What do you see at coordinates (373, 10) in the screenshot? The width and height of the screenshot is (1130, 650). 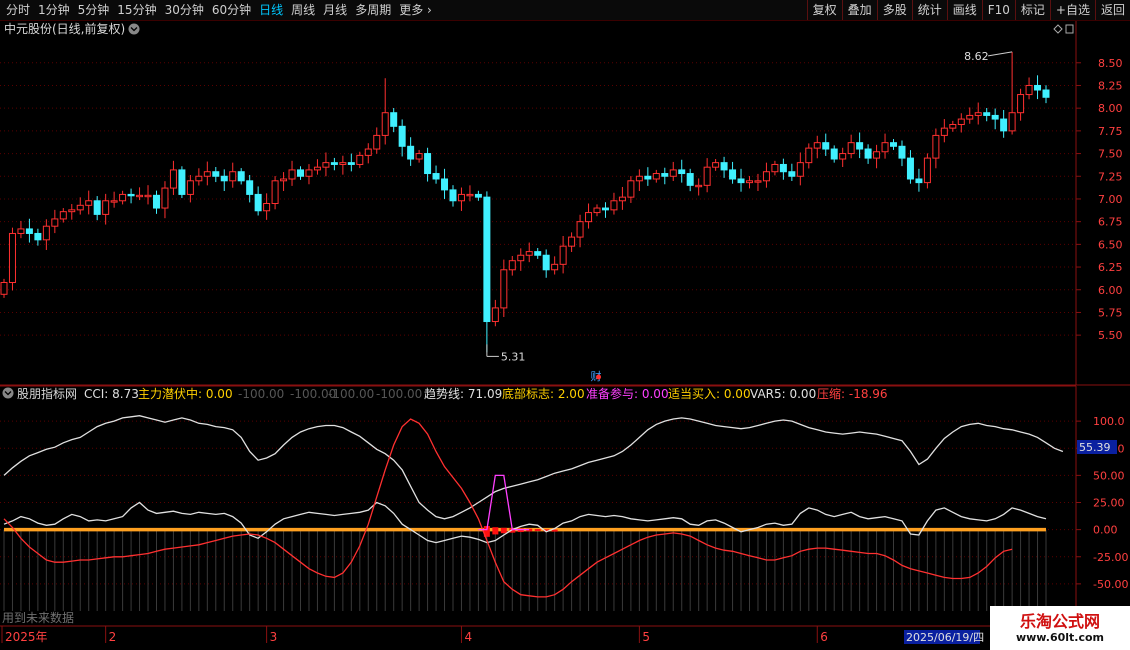 I see `tab-period-9: 多周期` at bounding box center [373, 10].